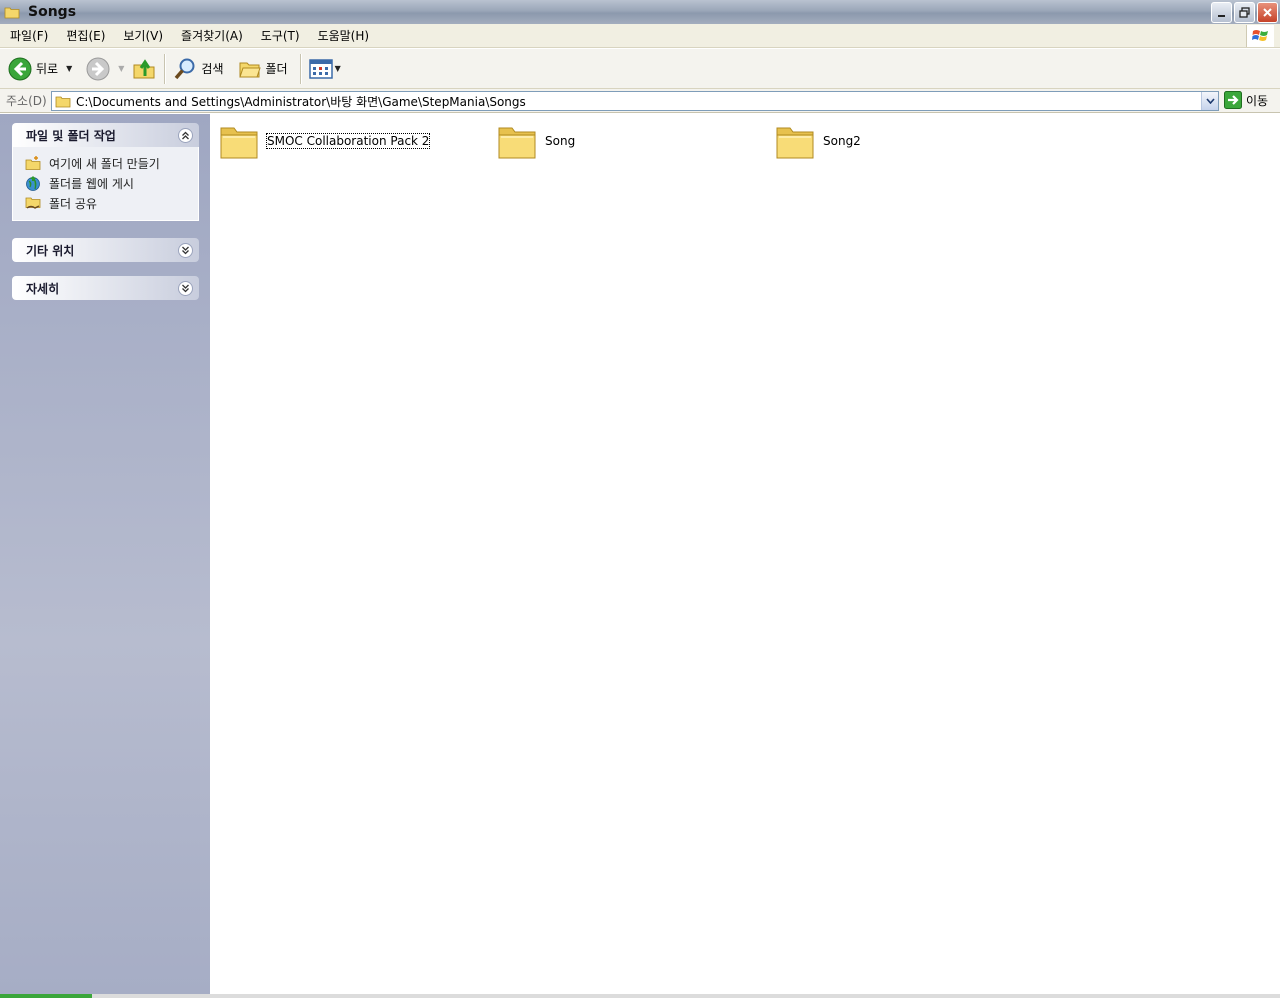 This screenshot has width=1280, height=998. I want to click on file-folder-tasks-header: 파일 및 폴더 작업, so click(105, 135).